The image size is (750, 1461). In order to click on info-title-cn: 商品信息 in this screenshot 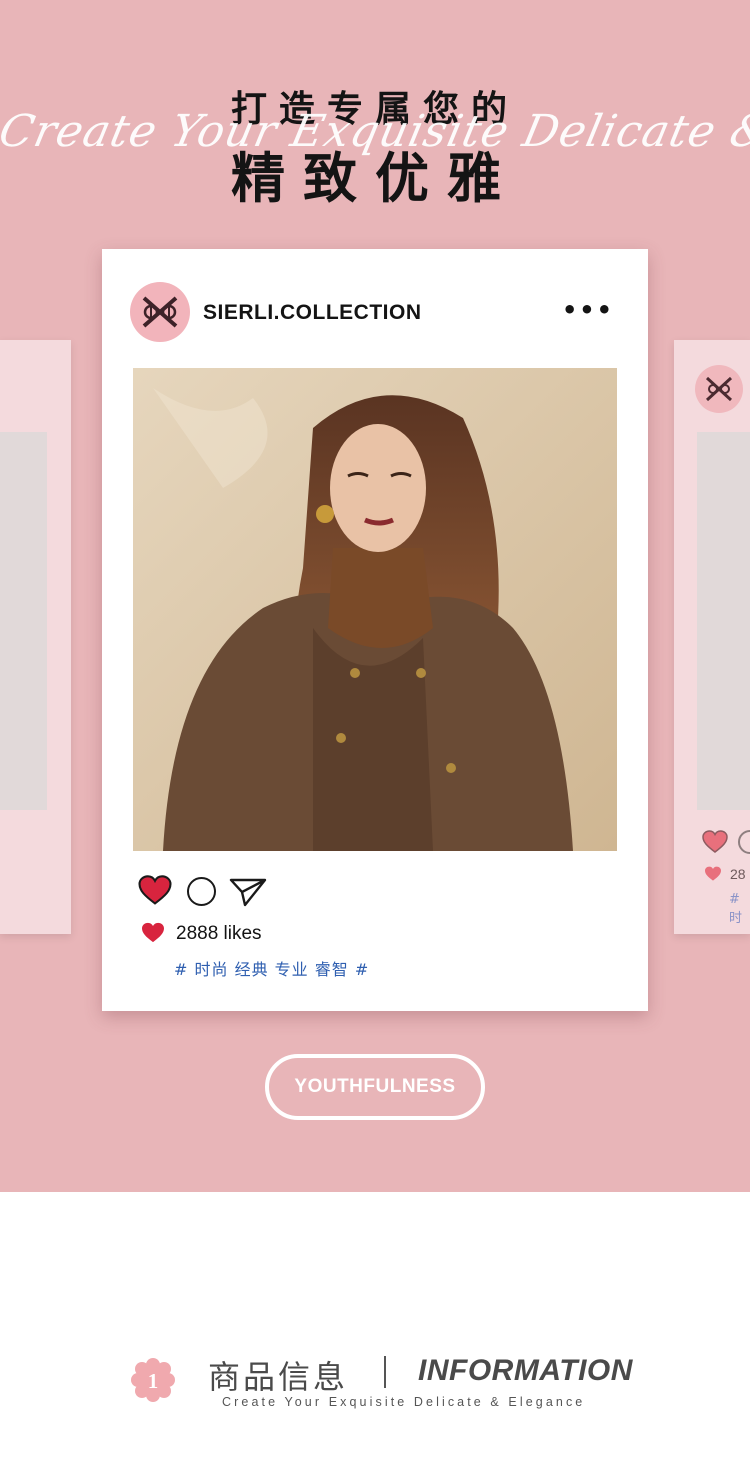, I will do `click(278, 1377)`.